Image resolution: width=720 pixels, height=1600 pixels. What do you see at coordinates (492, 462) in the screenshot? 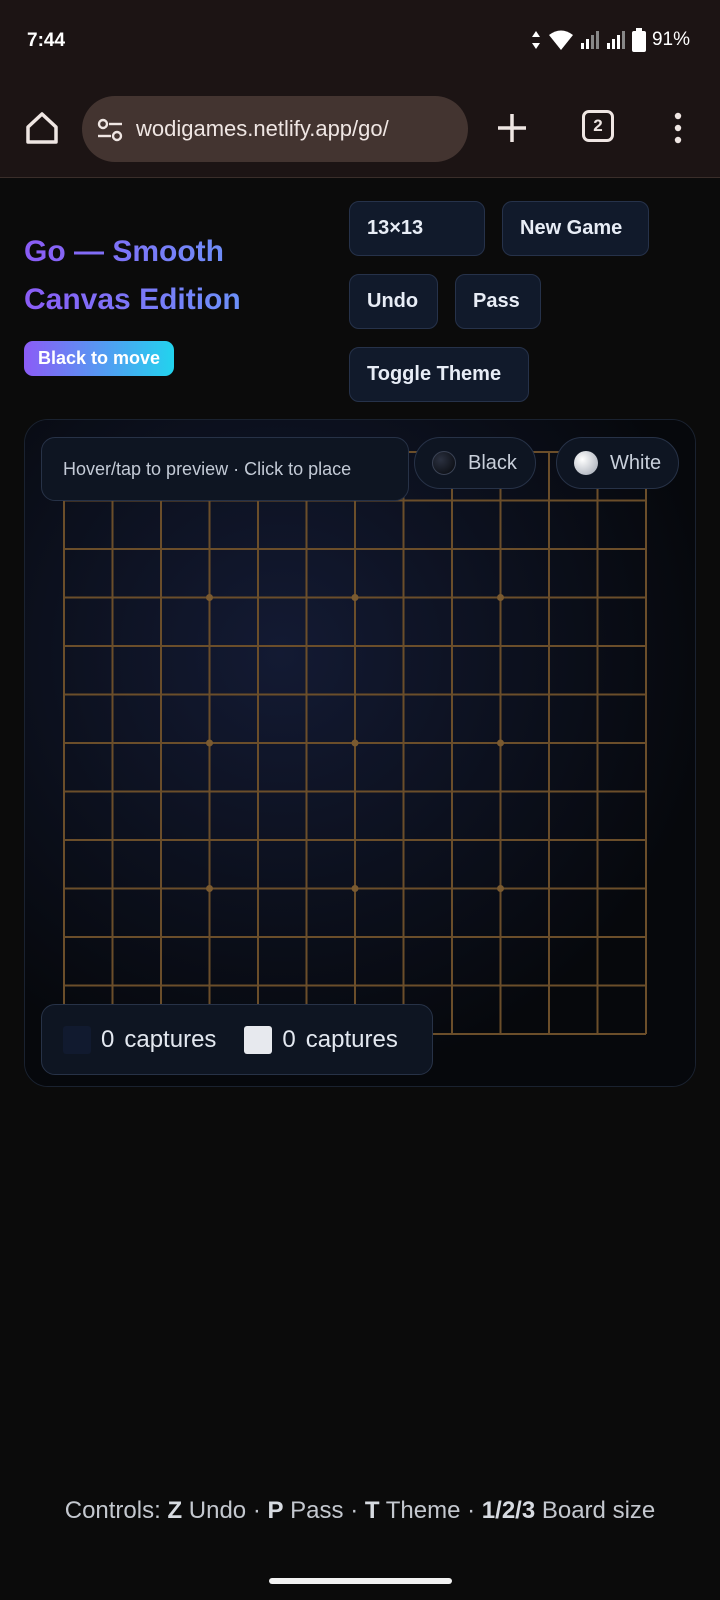
I see `player-black-label: Black` at bounding box center [492, 462].